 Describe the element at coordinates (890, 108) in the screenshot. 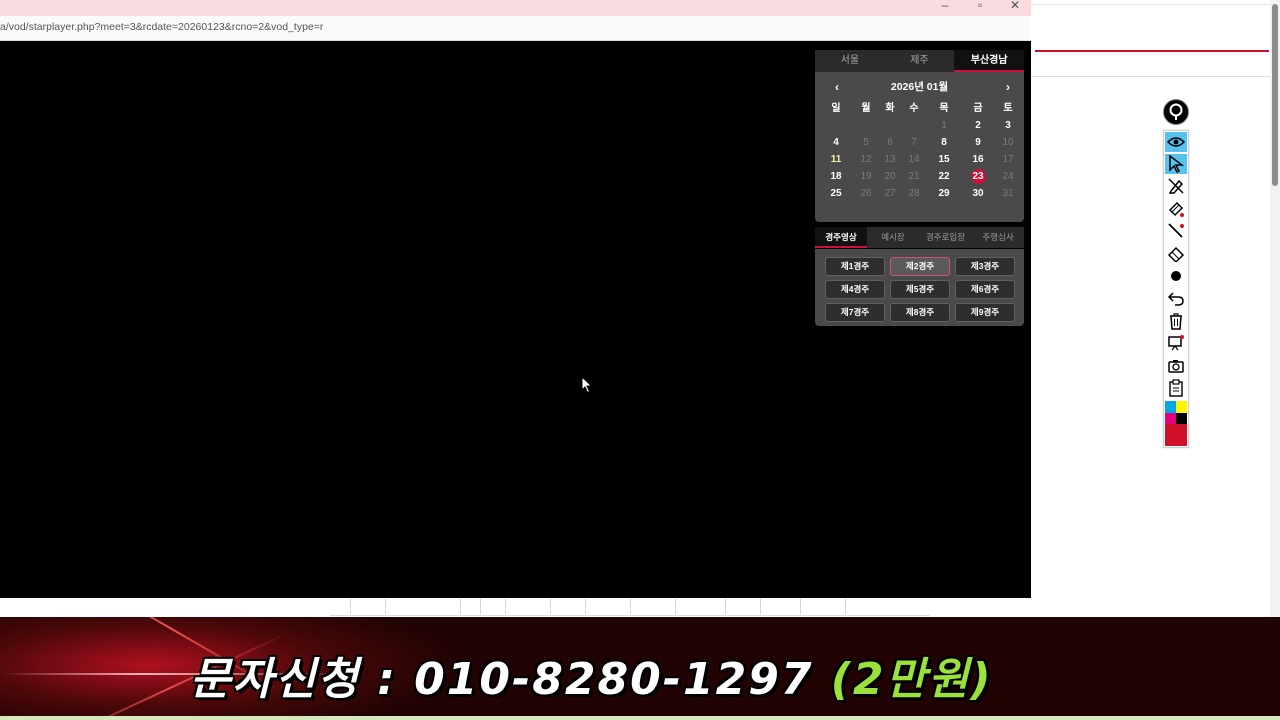

I see `weekday-label: 화` at that location.